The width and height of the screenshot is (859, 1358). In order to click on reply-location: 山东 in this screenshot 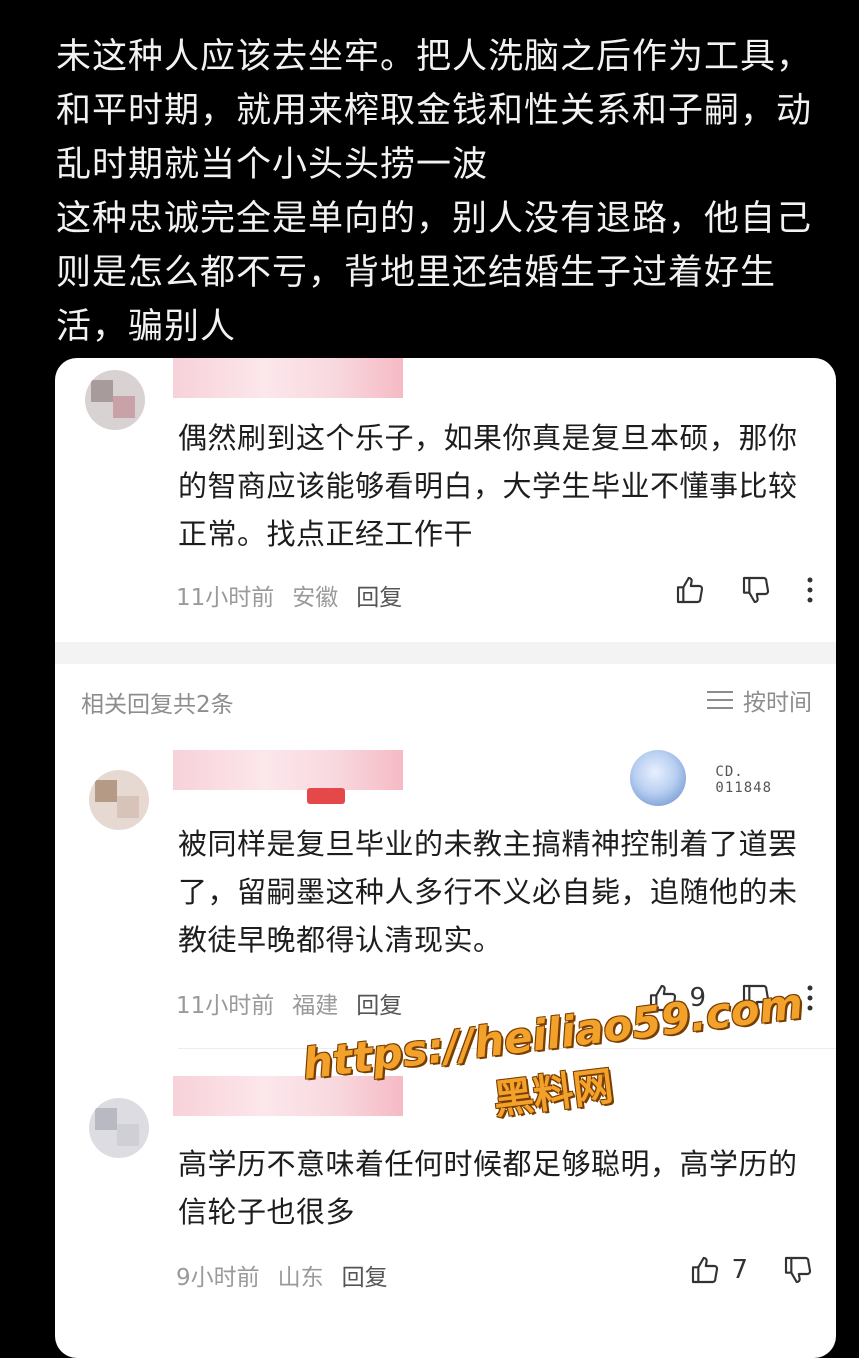, I will do `click(300, 1278)`.